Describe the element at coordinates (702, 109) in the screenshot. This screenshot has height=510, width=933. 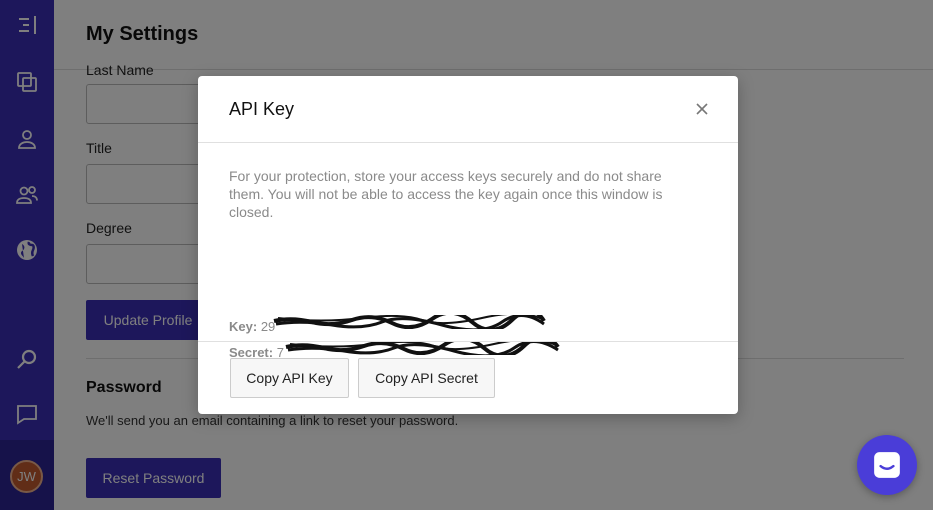
I see `close-icon` at that location.